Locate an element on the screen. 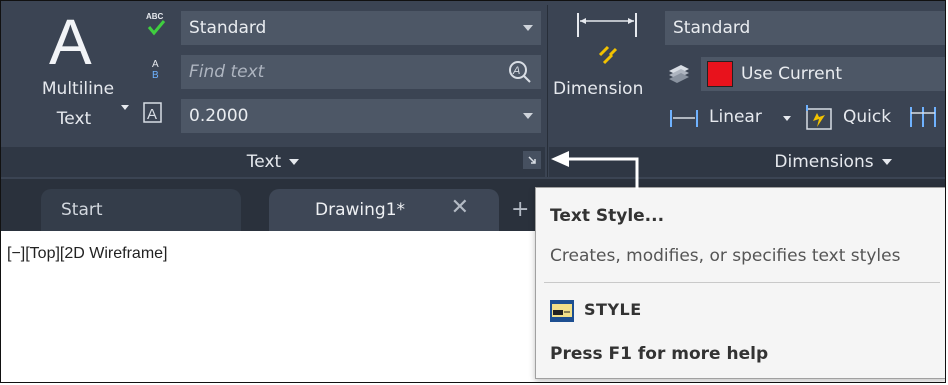  dimension-label: Dimension is located at coordinates (598, 89).